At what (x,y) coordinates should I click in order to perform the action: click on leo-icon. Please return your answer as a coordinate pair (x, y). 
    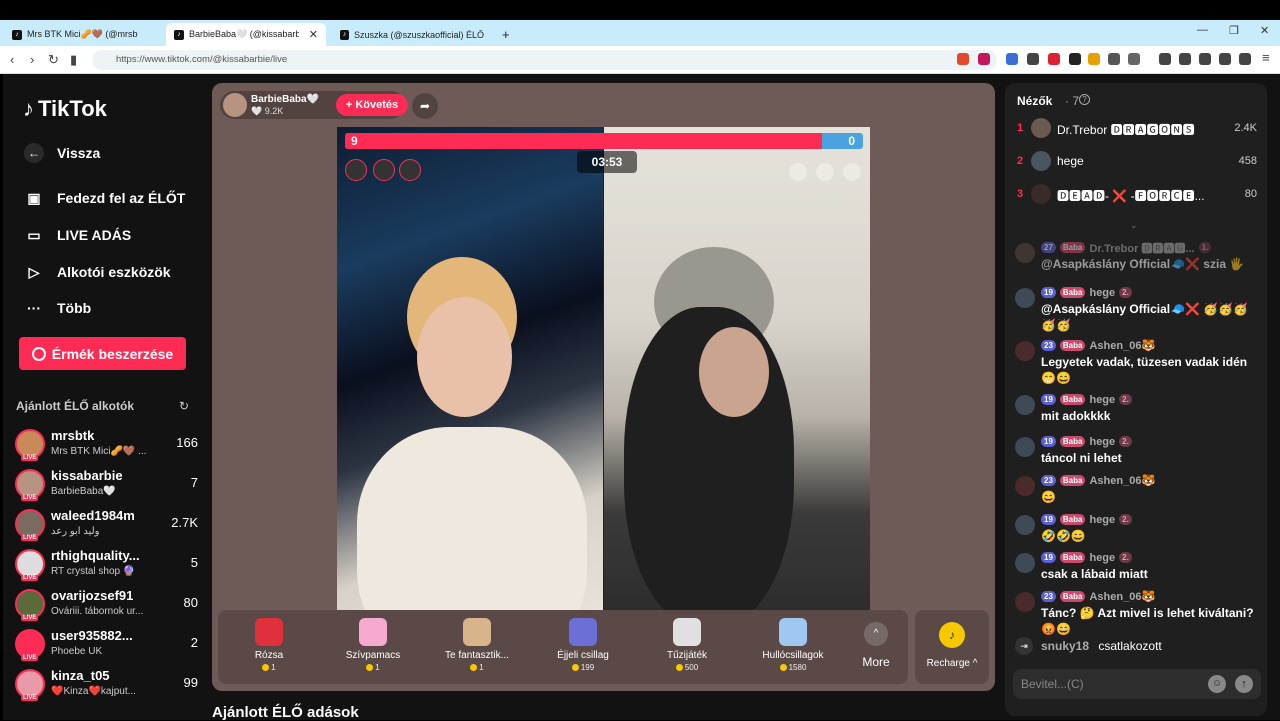
    Looking at the image, I should click on (1225, 59).